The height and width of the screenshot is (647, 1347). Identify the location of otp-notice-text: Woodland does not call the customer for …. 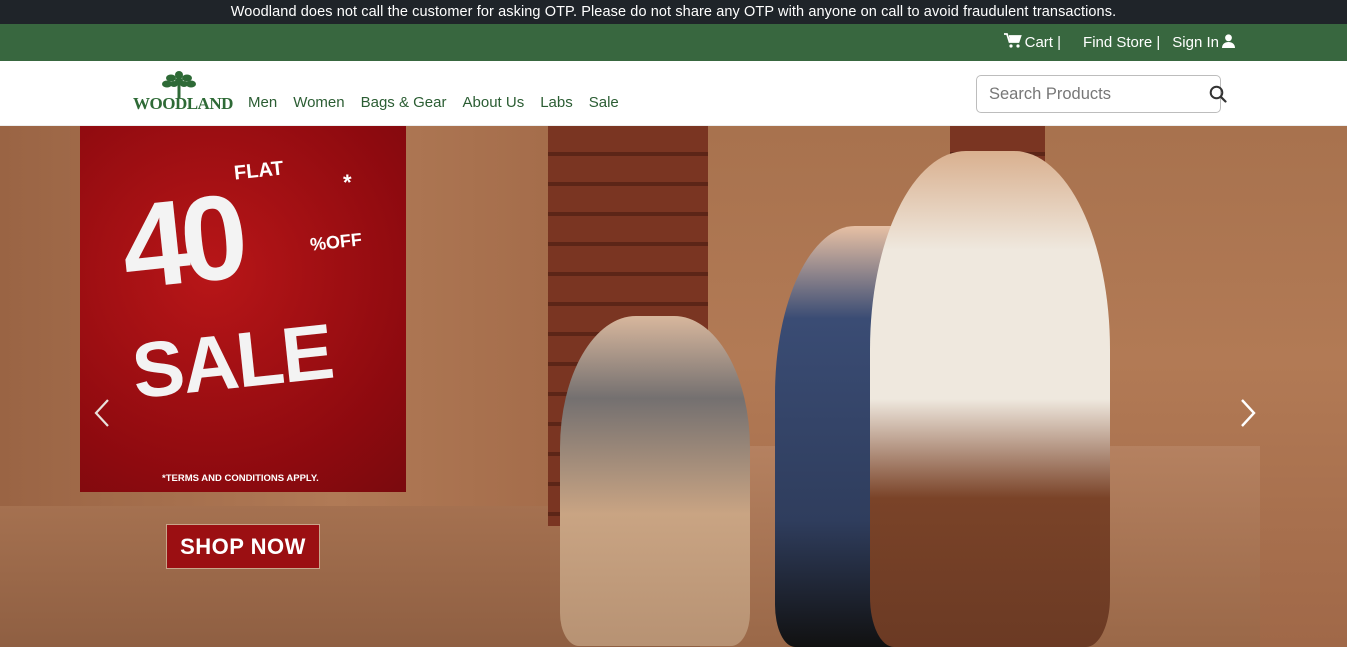
(673, 12).